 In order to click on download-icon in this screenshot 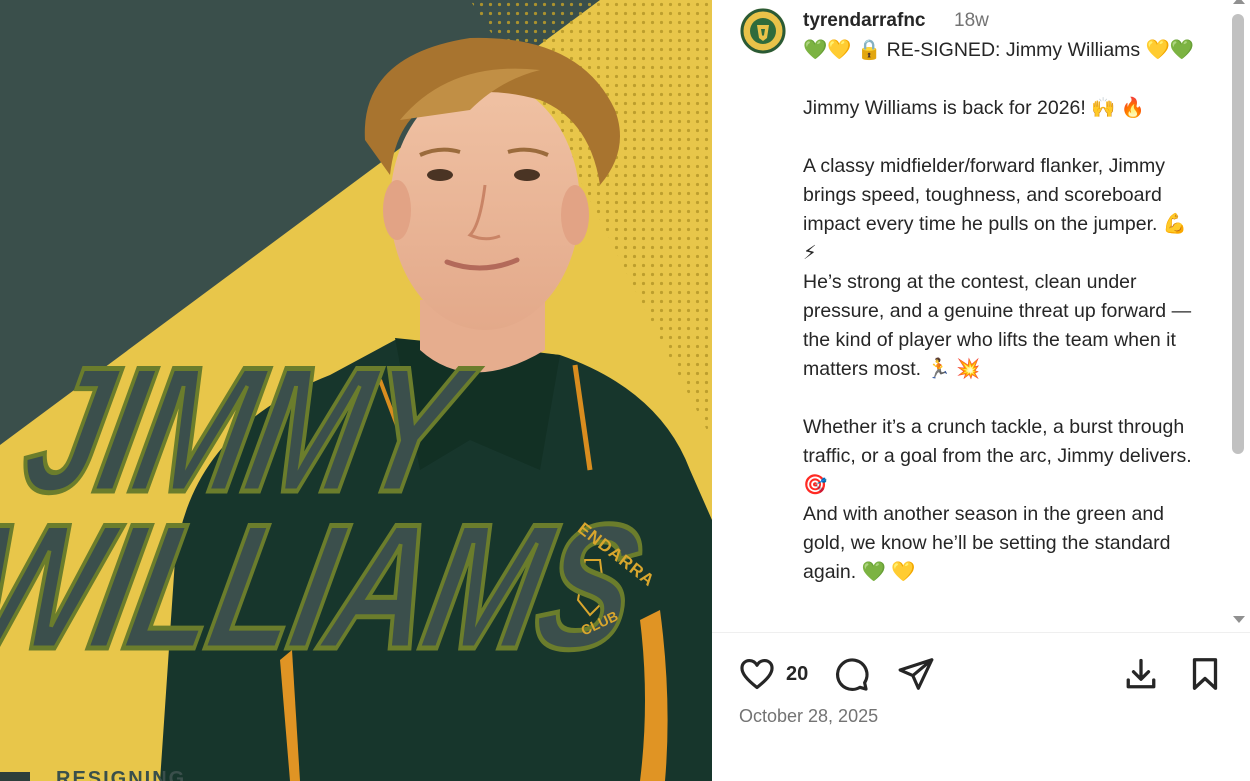, I will do `click(1141, 673)`.